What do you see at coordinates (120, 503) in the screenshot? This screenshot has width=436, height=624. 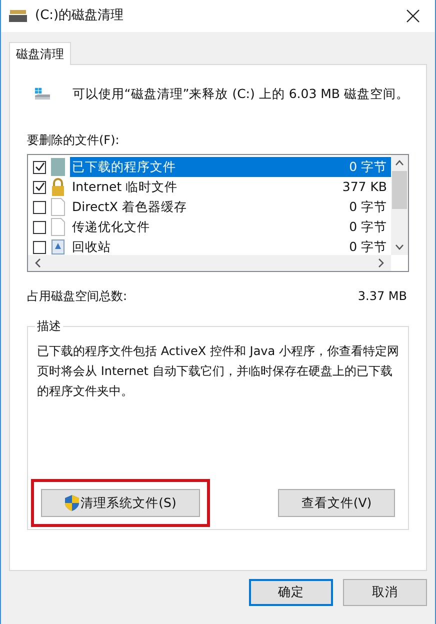 I see `action-button: 清理系统文件(S)` at bounding box center [120, 503].